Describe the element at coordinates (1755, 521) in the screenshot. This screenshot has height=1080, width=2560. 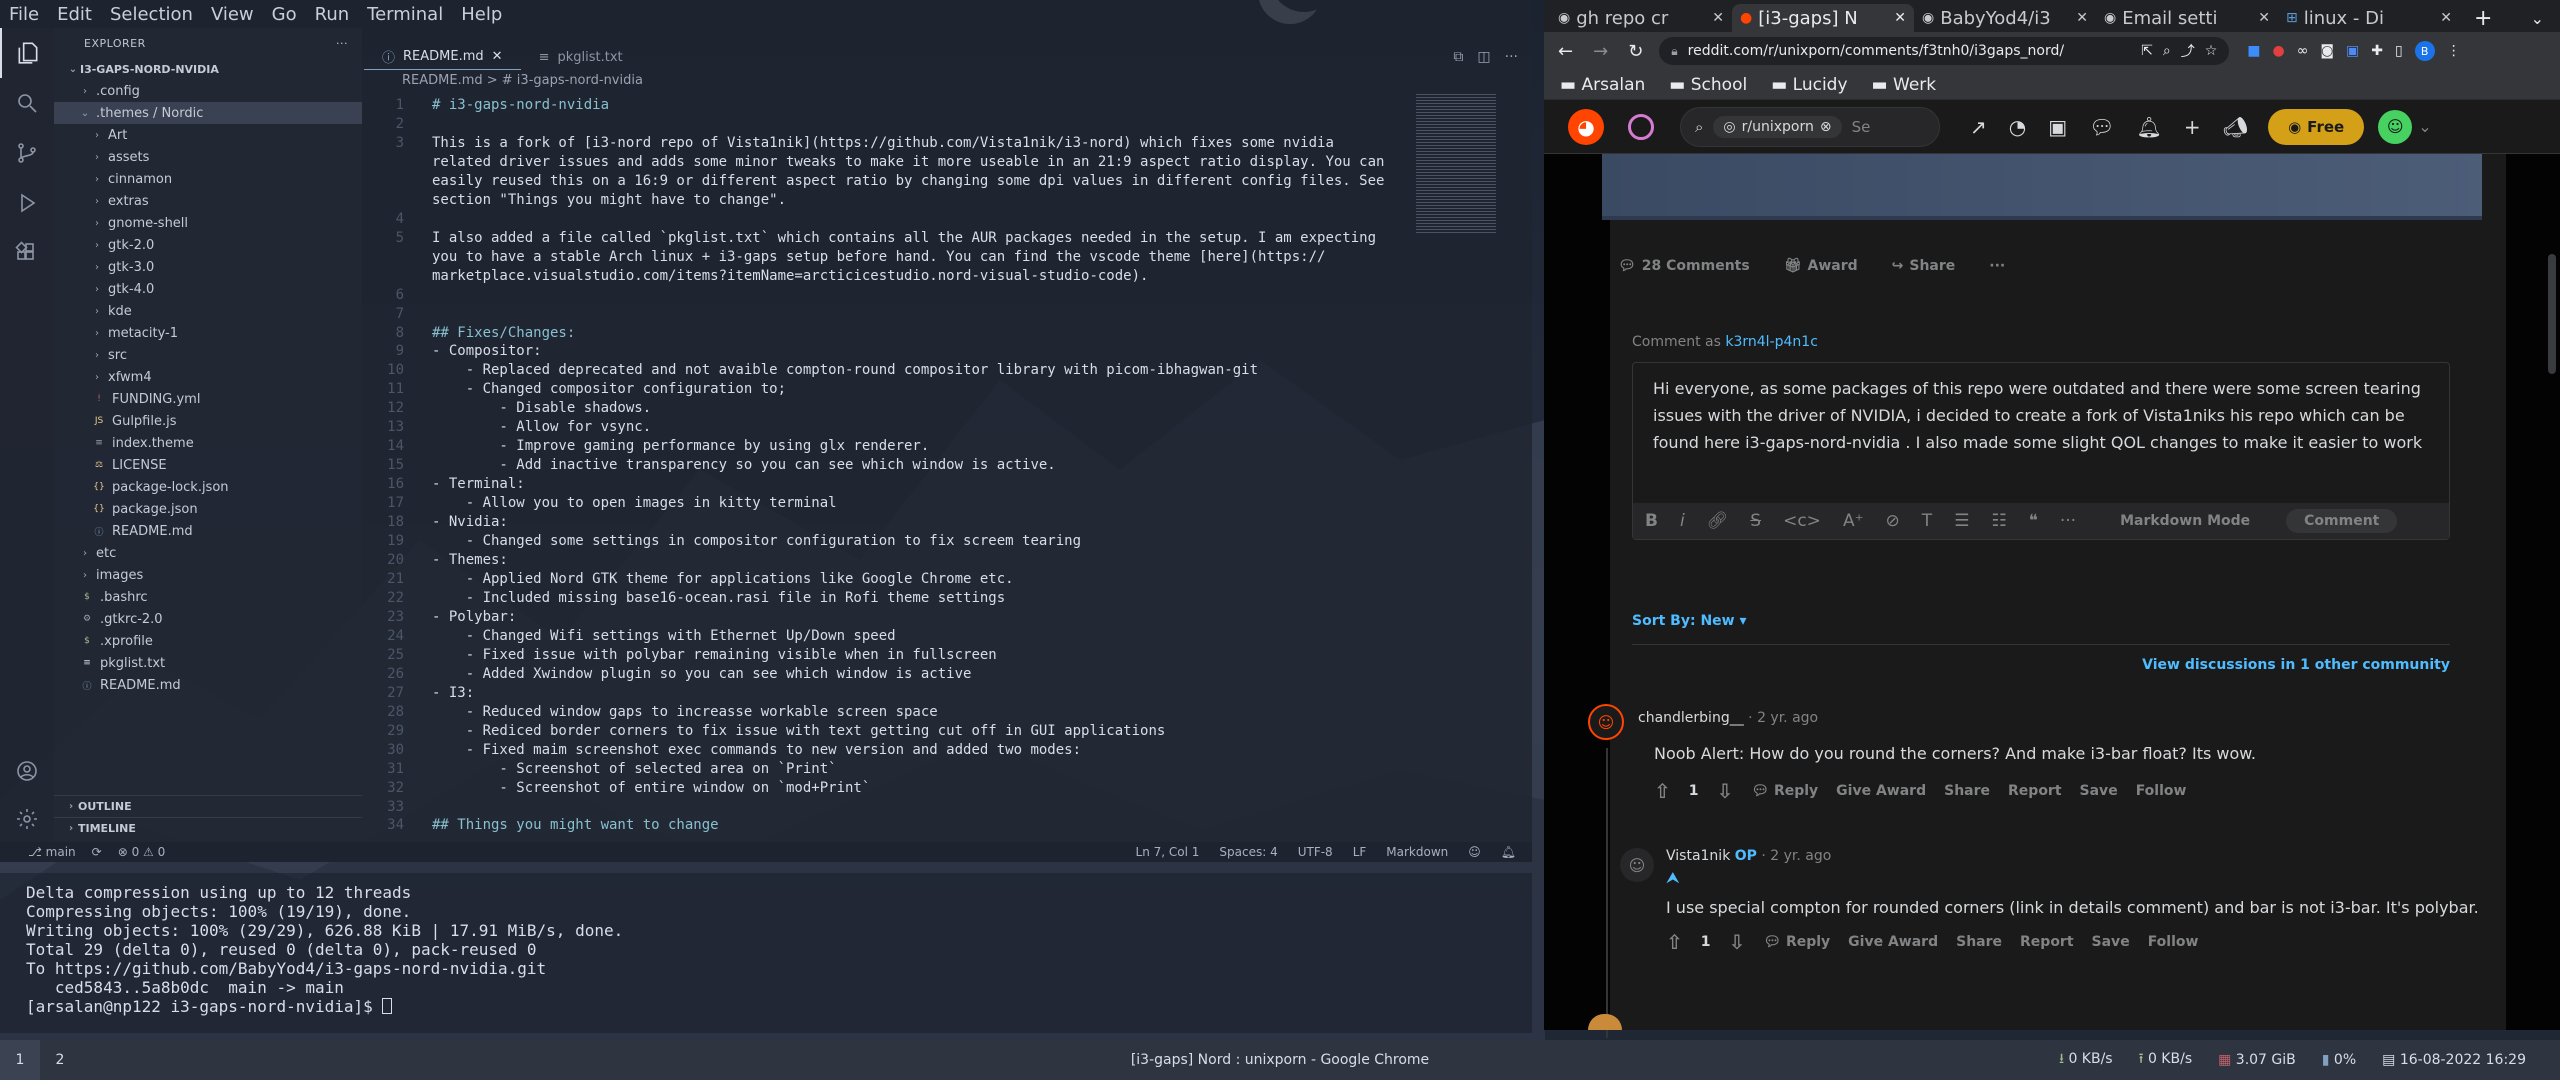
I see `strikethrough-icon: S` at that location.